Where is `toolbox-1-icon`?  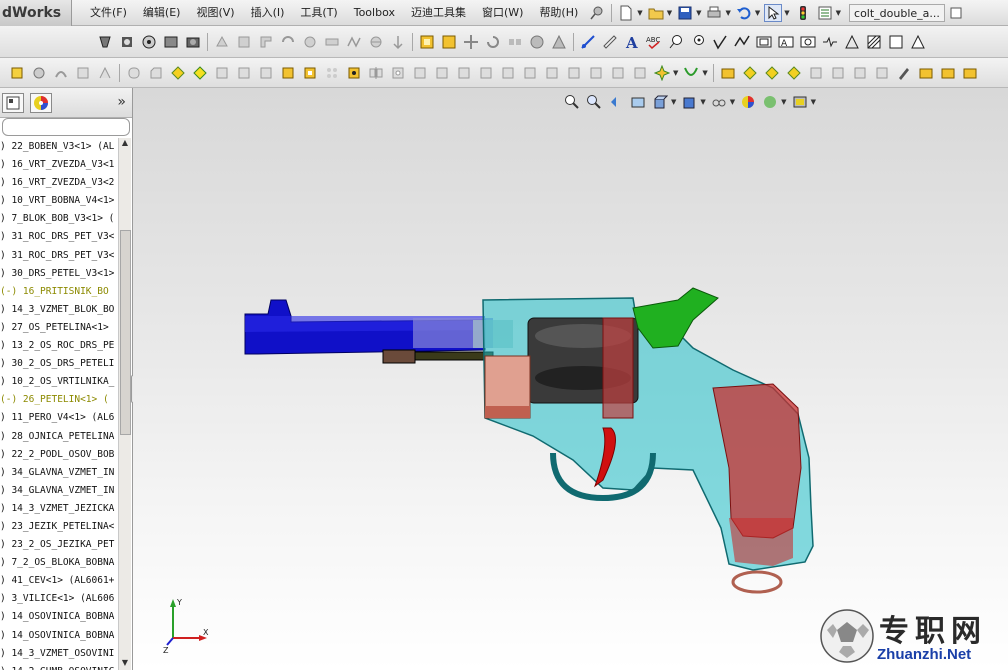 toolbox-1-icon is located at coordinates (728, 73).